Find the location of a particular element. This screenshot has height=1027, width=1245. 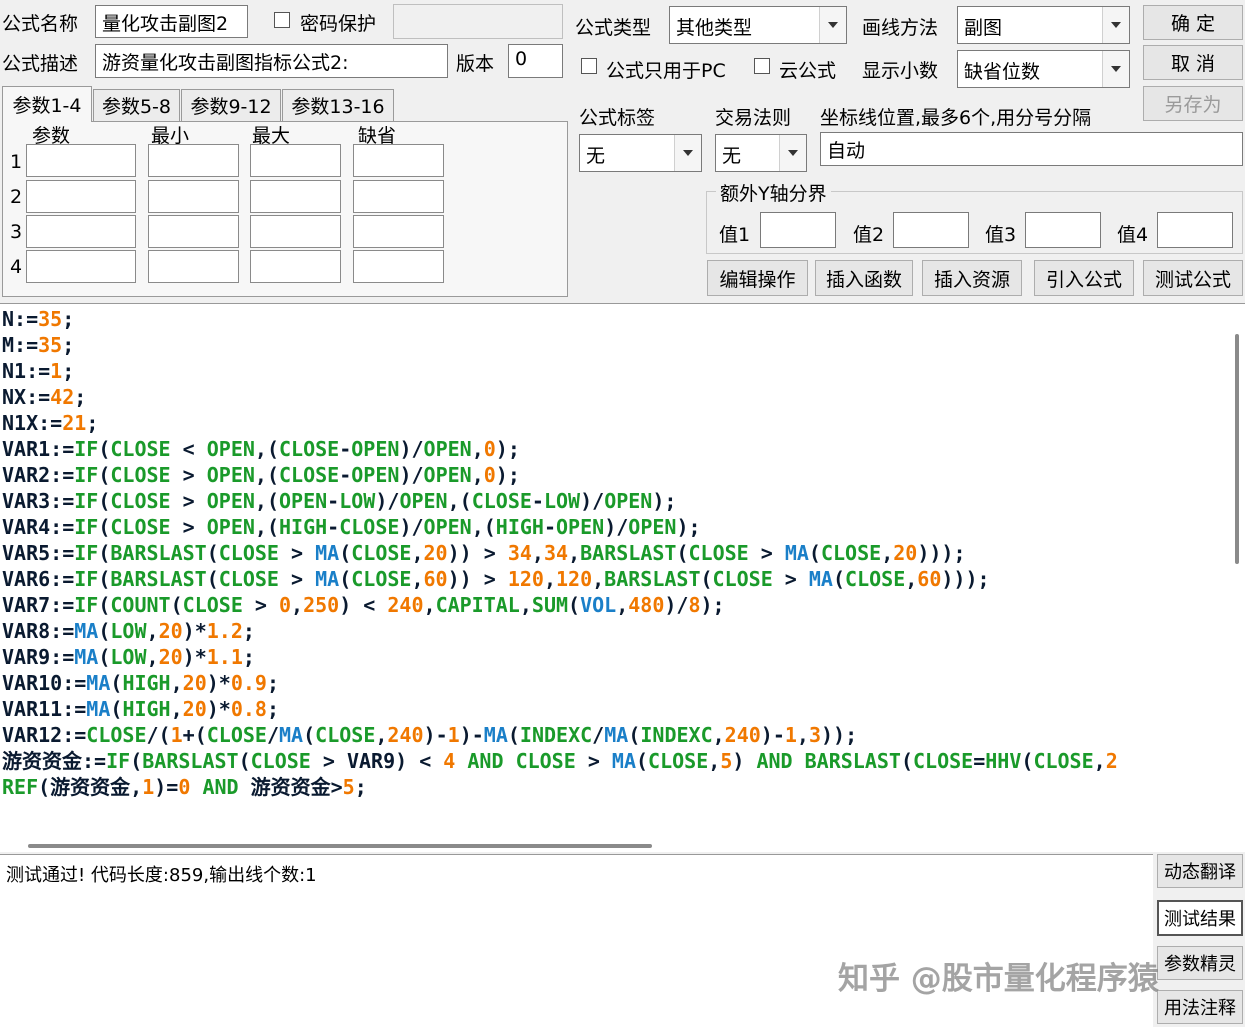

version-input: 0 is located at coordinates (535, 61).